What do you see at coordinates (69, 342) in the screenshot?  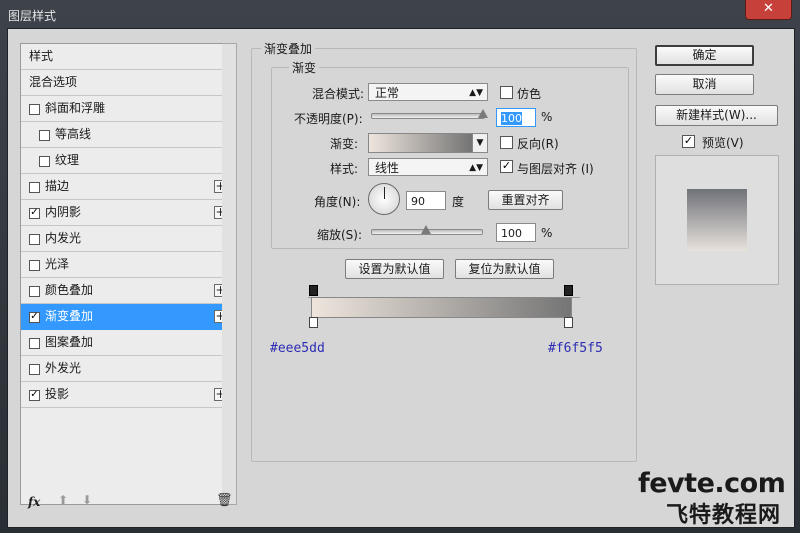 I see `style-item-label: 图案叠加` at bounding box center [69, 342].